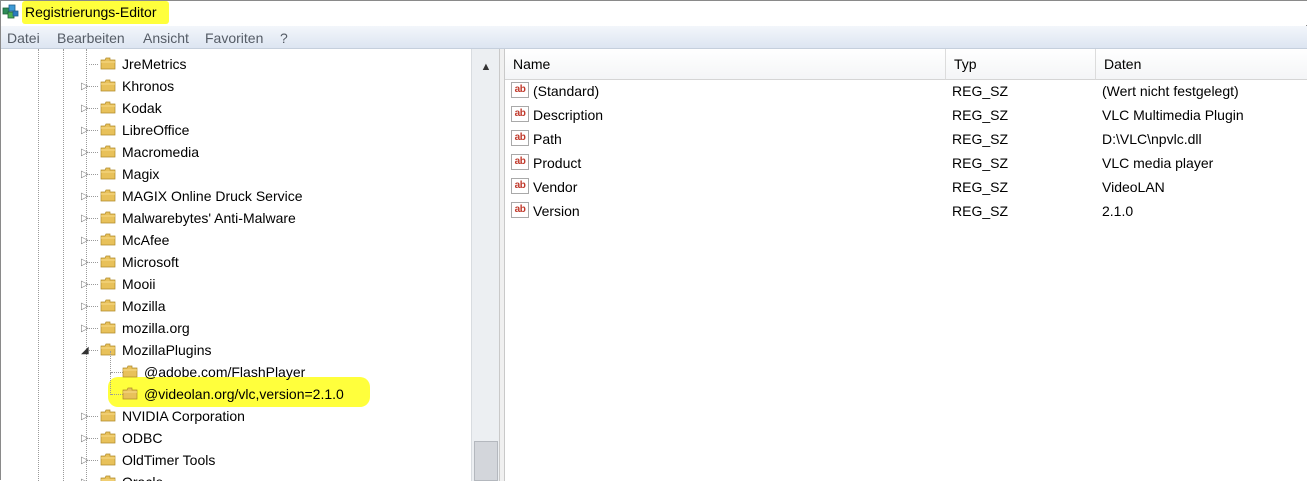 The image size is (1309, 482). Describe the element at coordinates (236, 439) in the screenshot. I see `tree-node: ▷ ODBC` at that location.